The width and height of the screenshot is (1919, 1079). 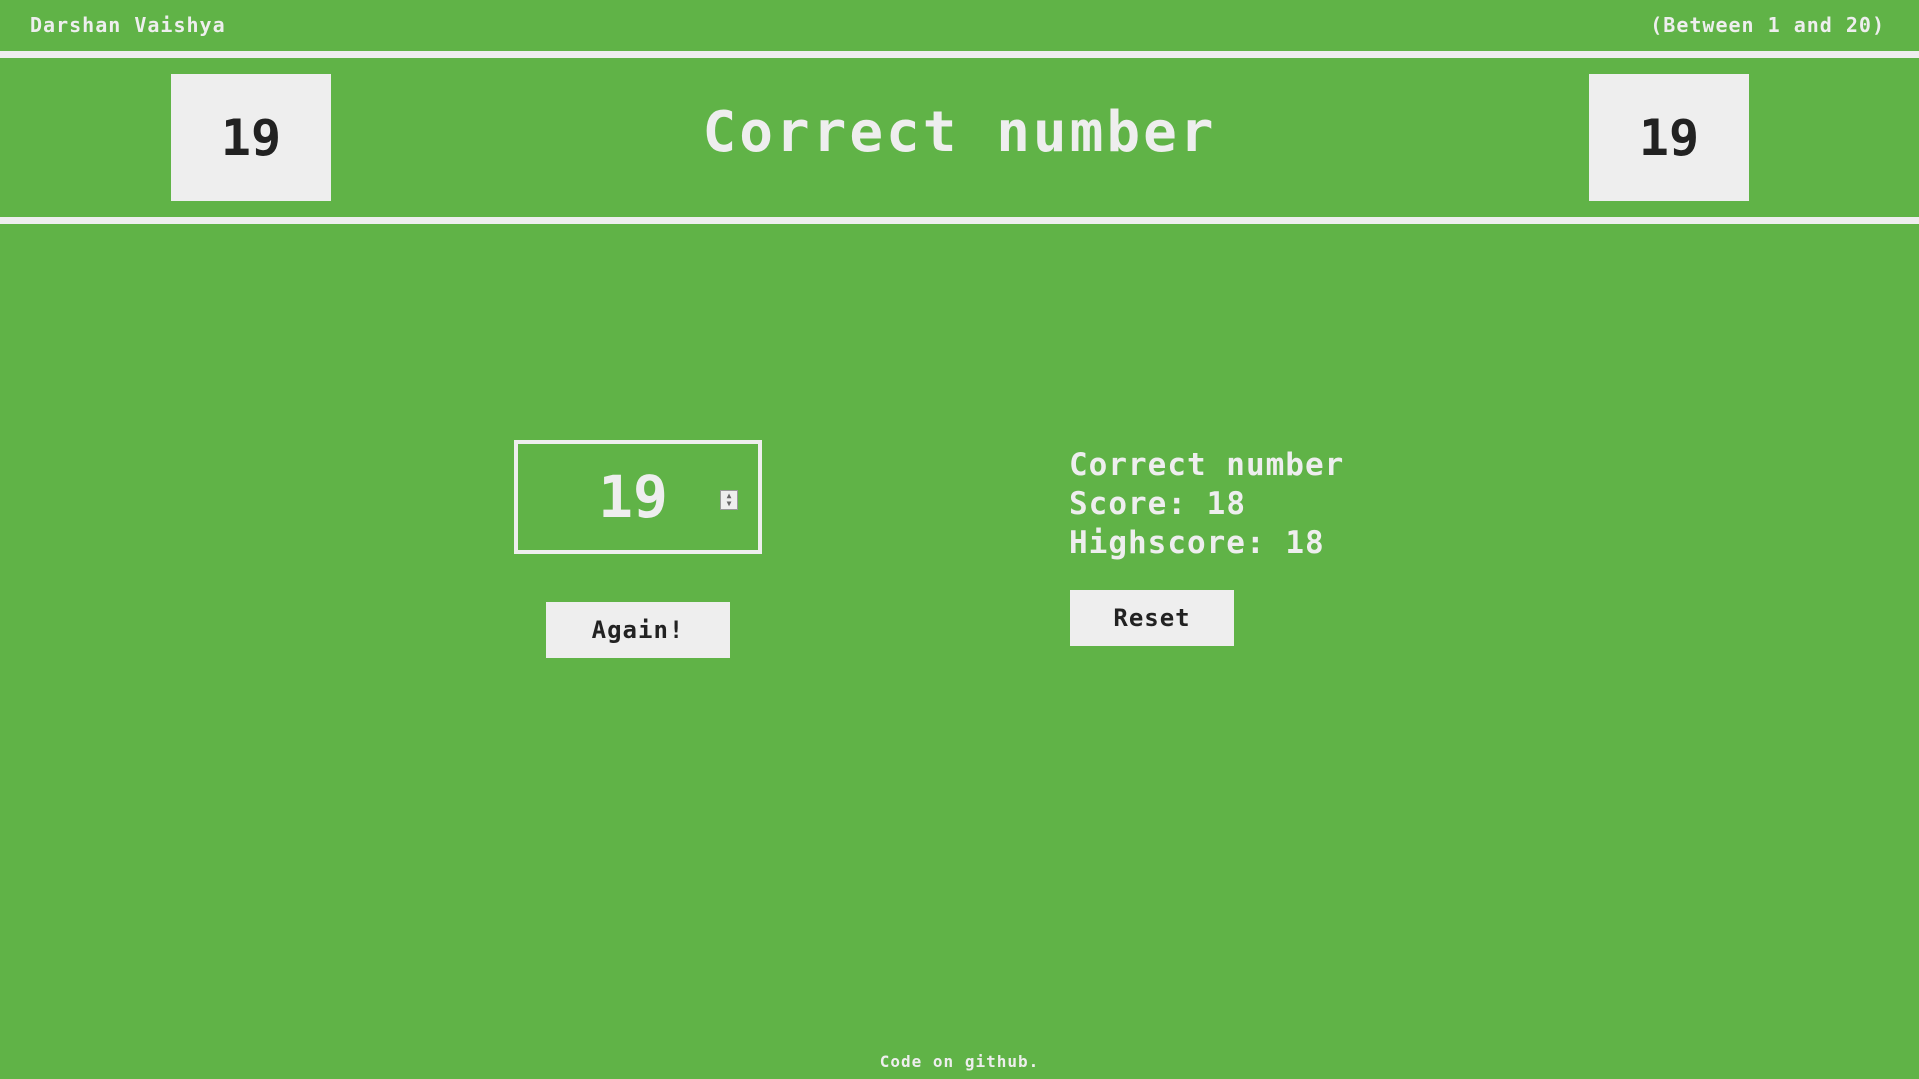 I want to click on again-button: Again!, so click(x=638, y=630).